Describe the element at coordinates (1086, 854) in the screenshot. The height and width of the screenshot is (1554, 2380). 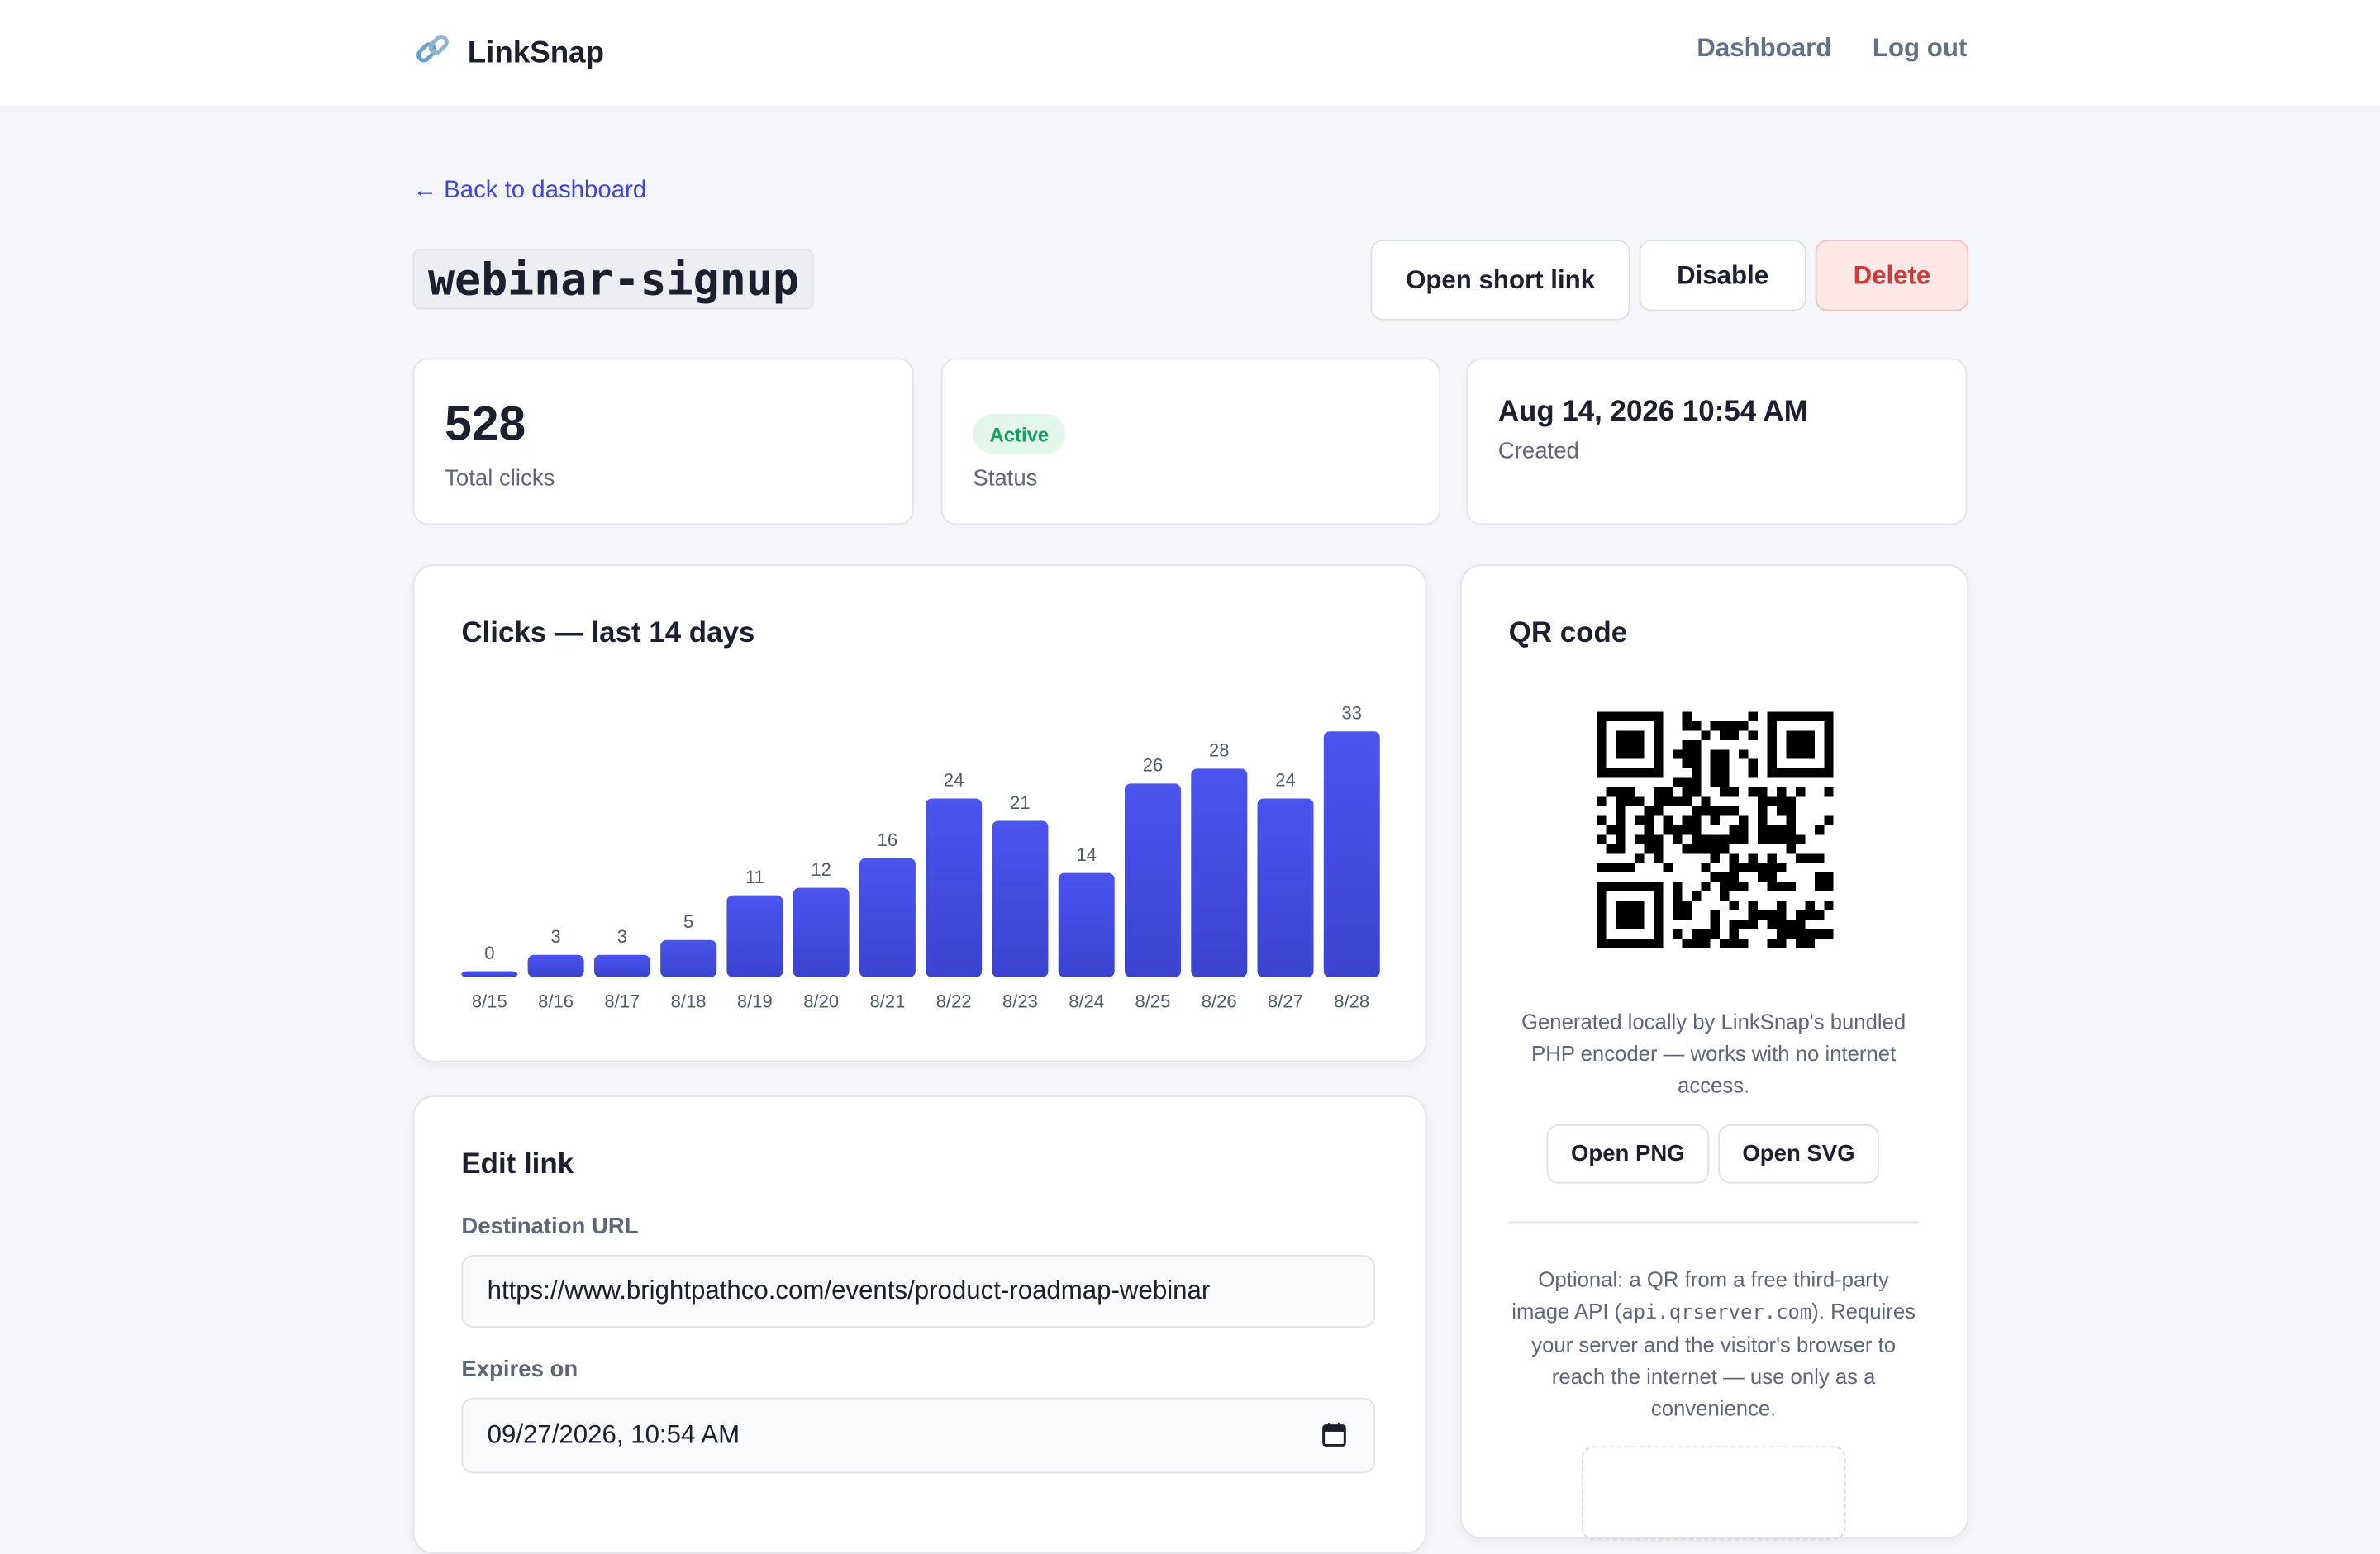
I see `bar-value-label: 14` at that location.